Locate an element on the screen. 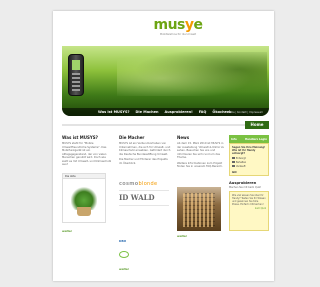 This screenshot has width=320, height=287. nav-item-die-machen: Die Machen is located at coordinates (147, 112).